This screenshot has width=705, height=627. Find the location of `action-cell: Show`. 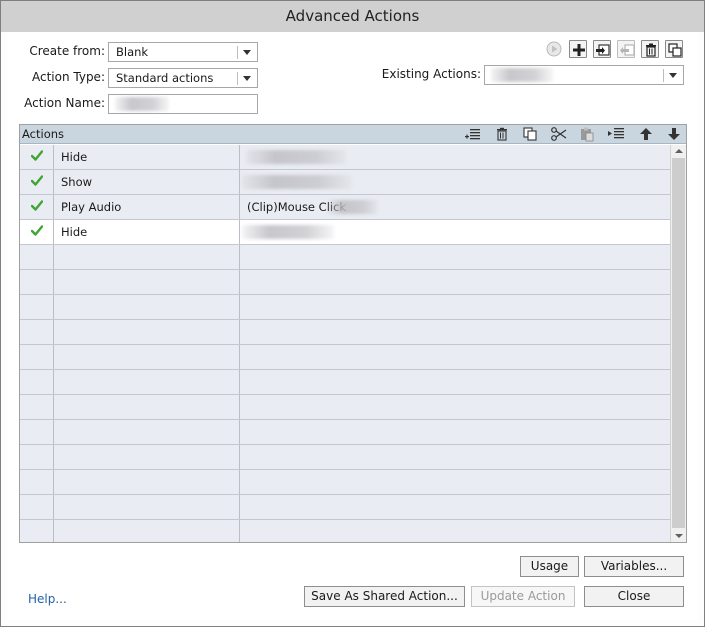

action-cell: Show is located at coordinates (147, 182).